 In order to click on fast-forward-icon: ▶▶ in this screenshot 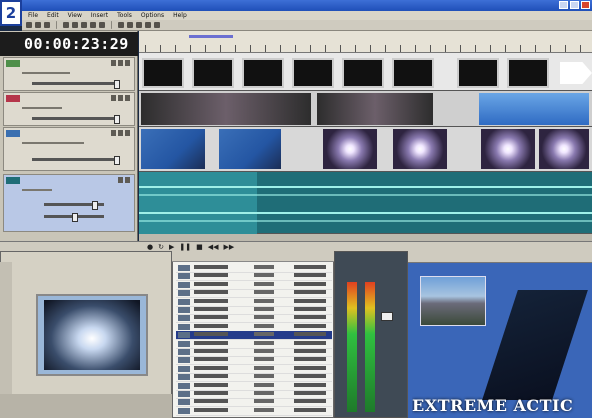, I will do `click(229, 247)`.